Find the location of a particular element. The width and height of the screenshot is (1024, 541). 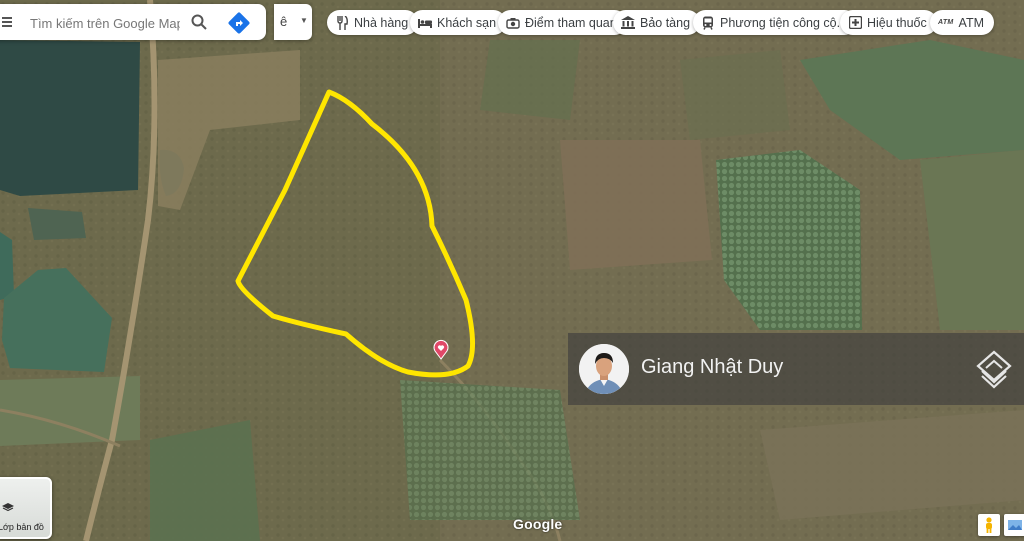

avatar is located at coordinates (604, 369).